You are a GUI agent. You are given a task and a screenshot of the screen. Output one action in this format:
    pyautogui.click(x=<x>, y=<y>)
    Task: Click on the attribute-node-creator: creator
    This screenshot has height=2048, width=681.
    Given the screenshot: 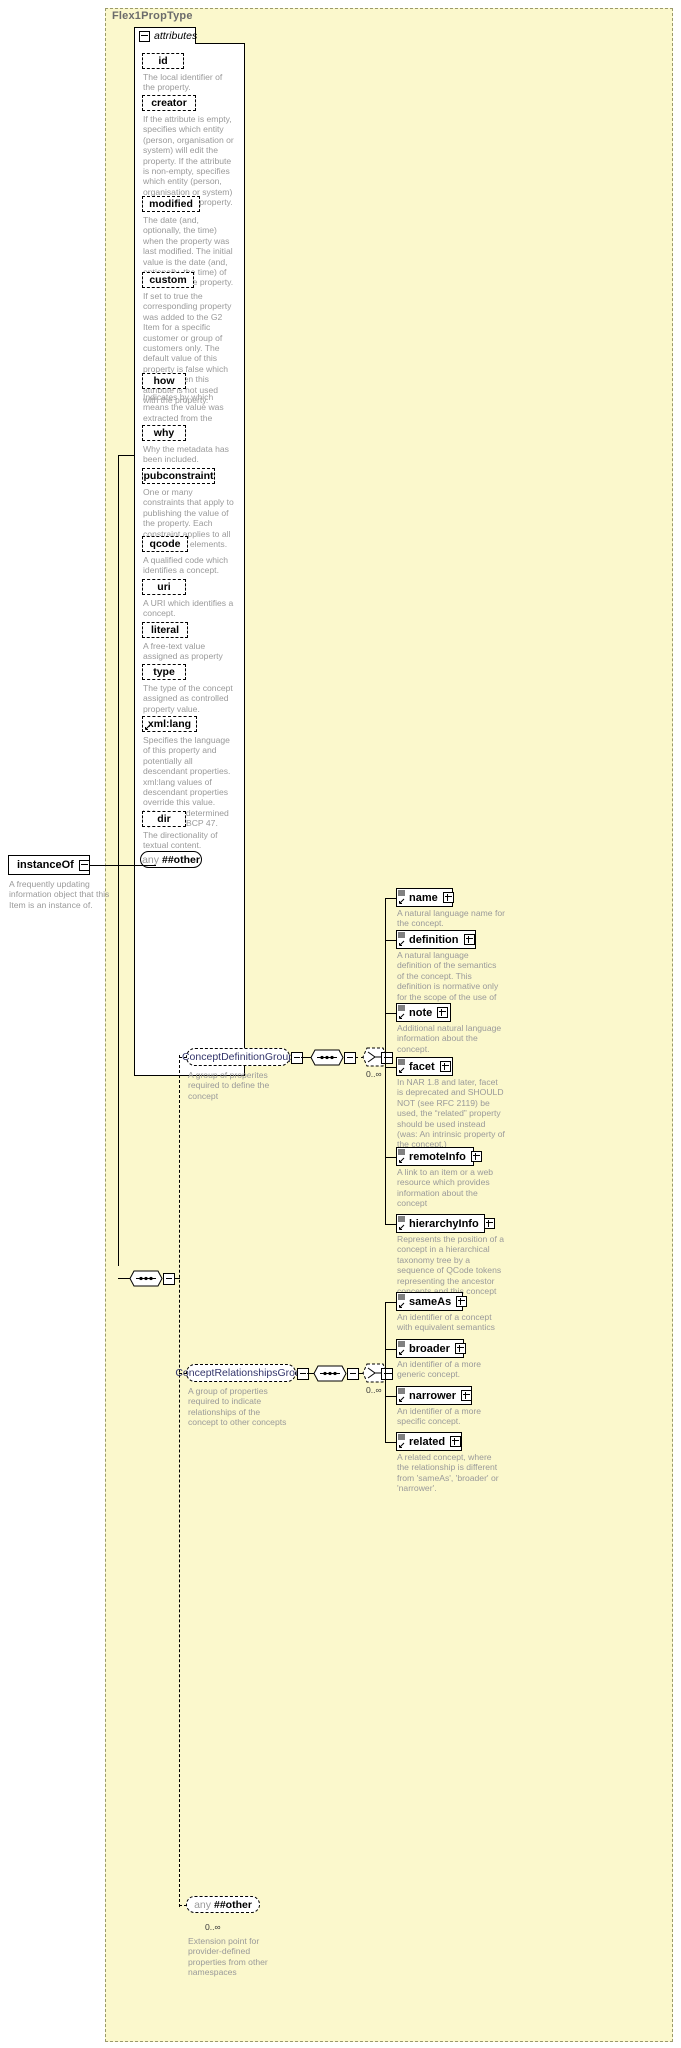 What is the action you would take?
    pyautogui.click(x=170, y=104)
    